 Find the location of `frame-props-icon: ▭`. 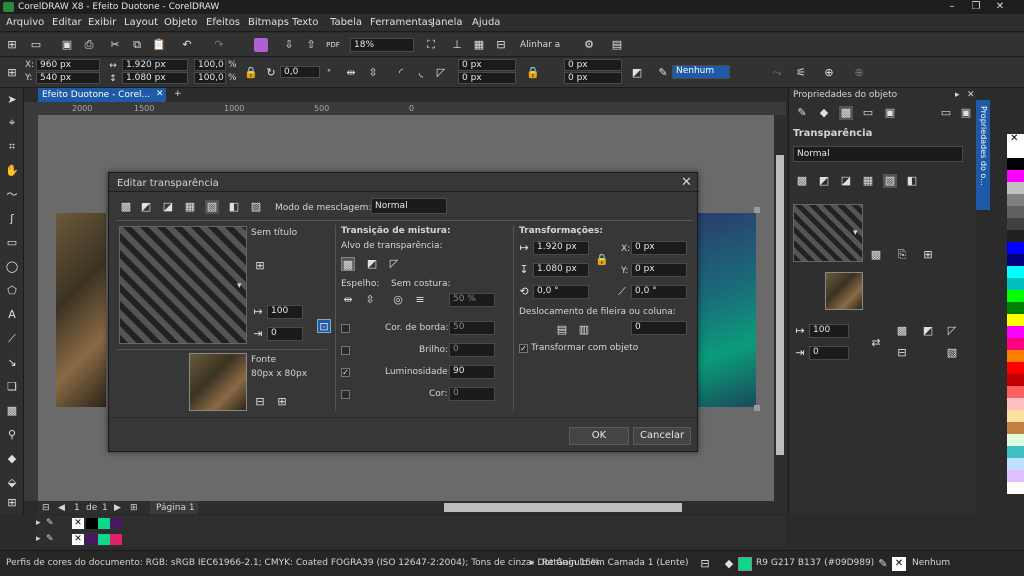

frame-props-icon: ▭ is located at coordinates (868, 113).